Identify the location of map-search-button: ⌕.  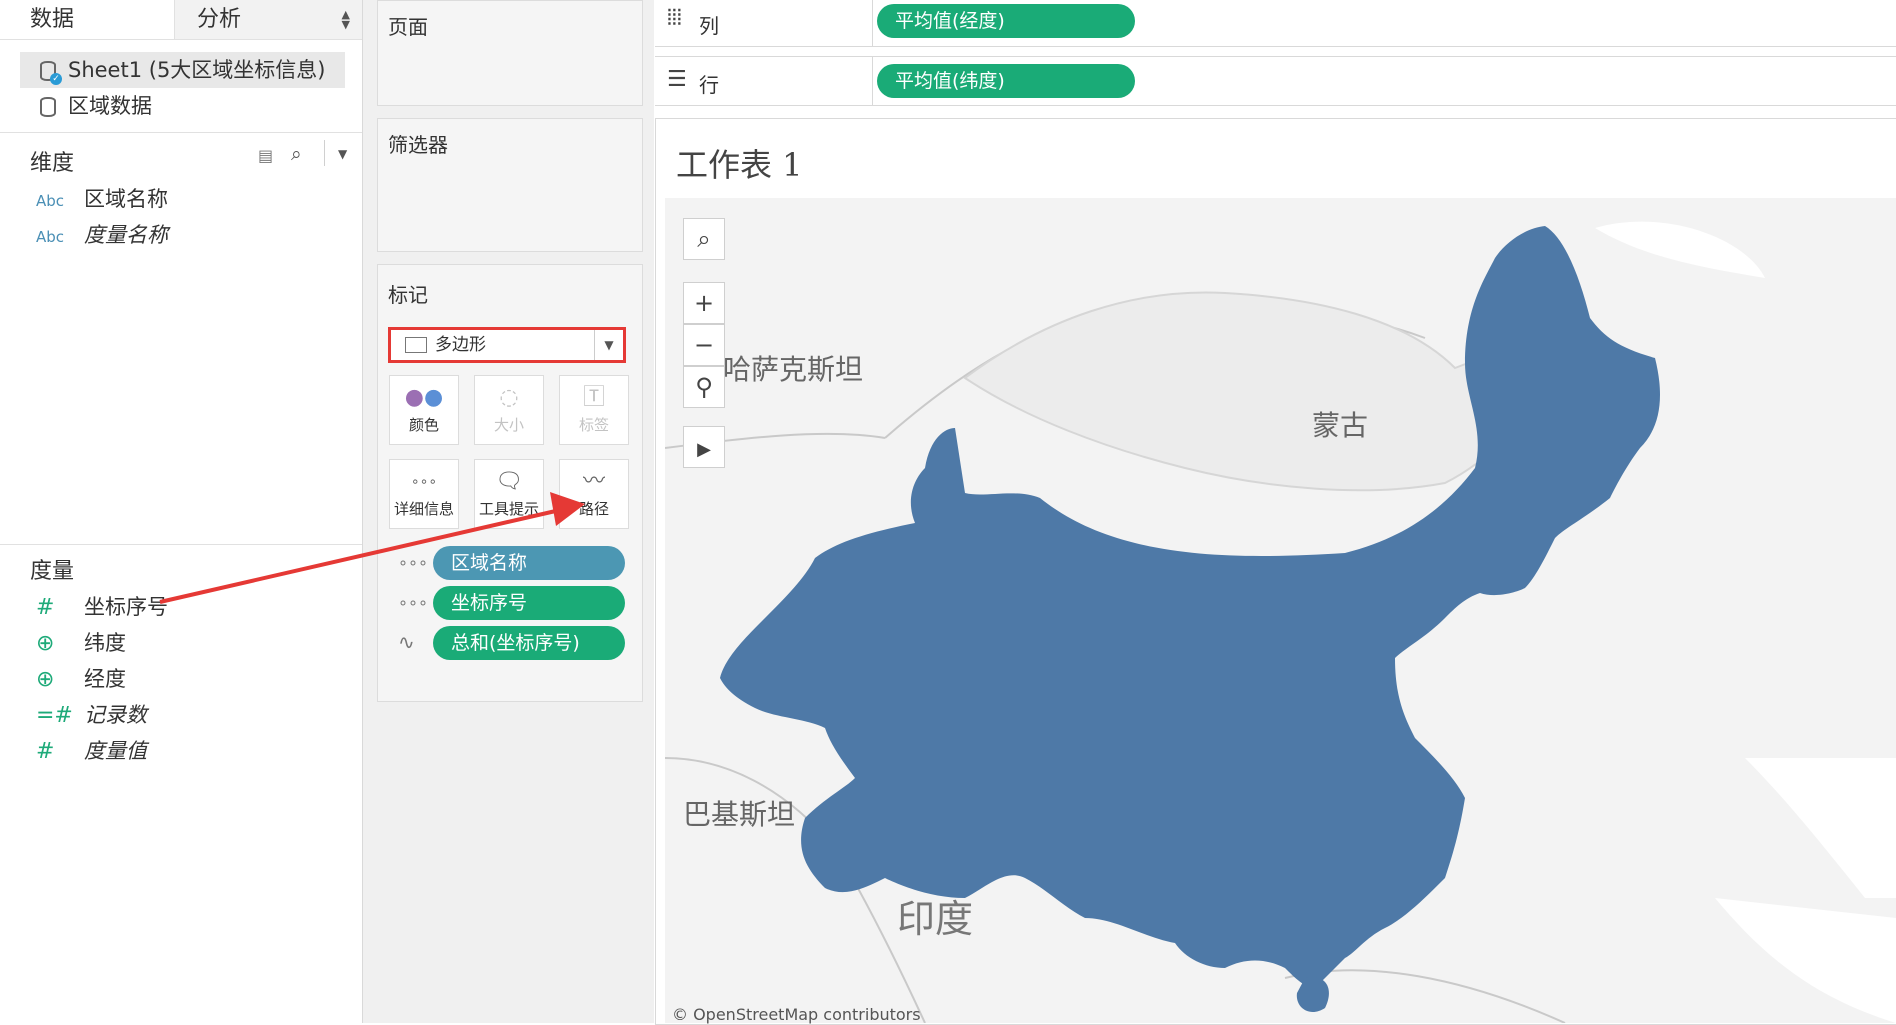
(704, 239).